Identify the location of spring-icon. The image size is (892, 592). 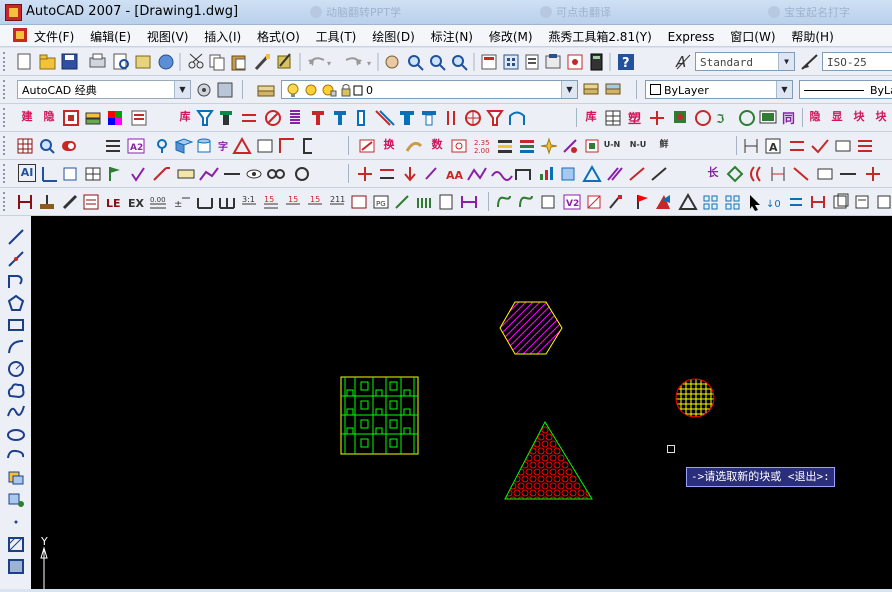
(295, 117).